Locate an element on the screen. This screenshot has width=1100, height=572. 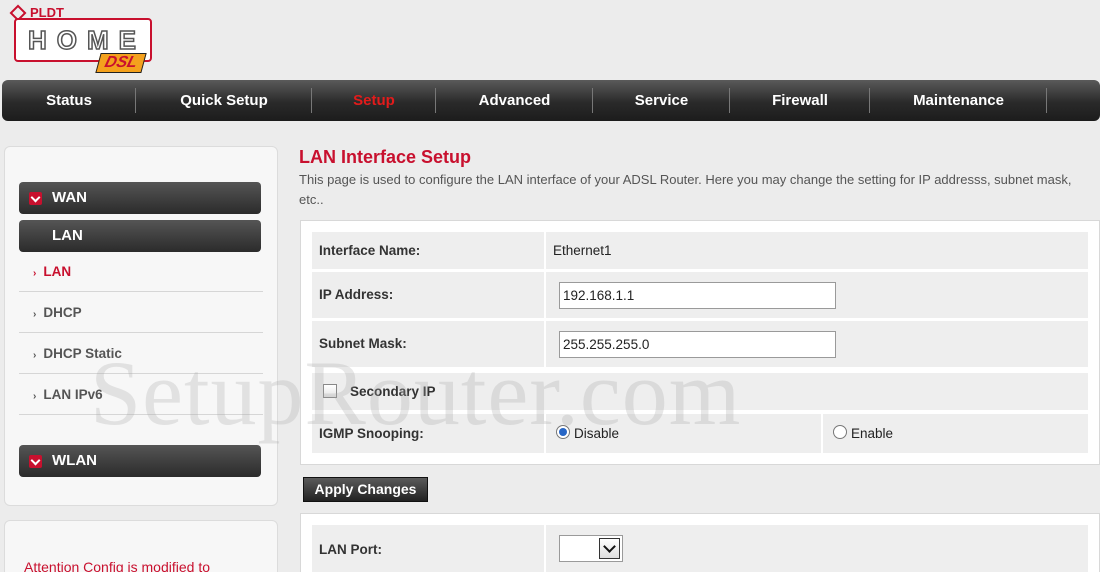
nav-service: Service is located at coordinates (661, 100).